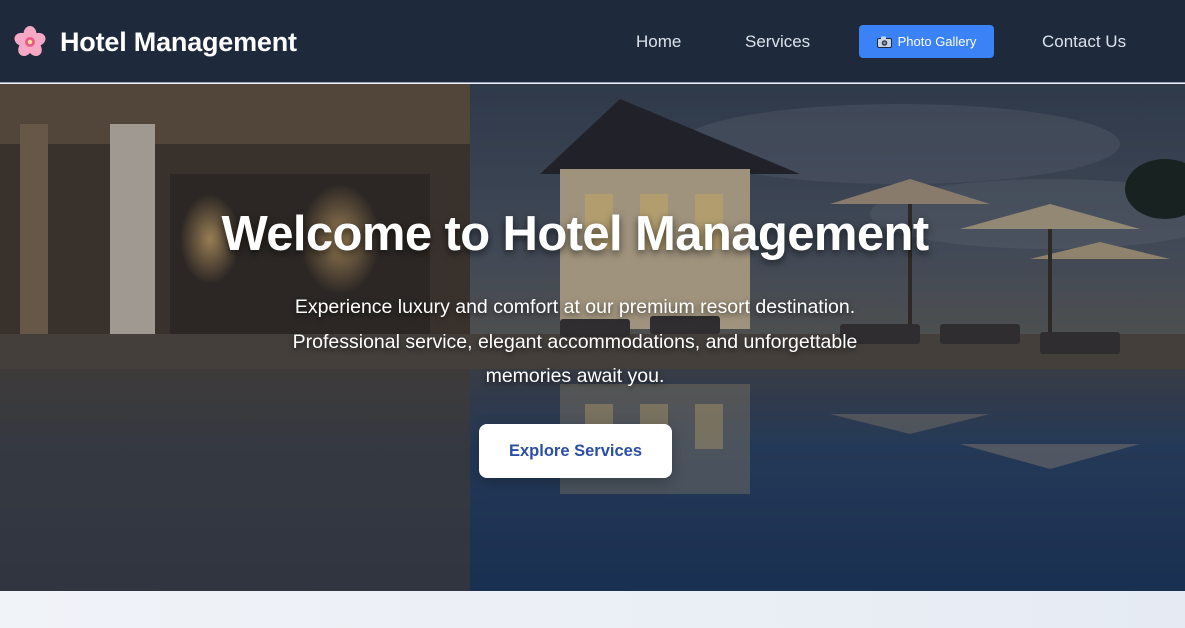 Image resolution: width=1185 pixels, height=628 pixels. What do you see at coordinates (1084, 42) in the screenshot?
I see `nav-contact-link: Contact Us` at bounding box center [1084, 42].